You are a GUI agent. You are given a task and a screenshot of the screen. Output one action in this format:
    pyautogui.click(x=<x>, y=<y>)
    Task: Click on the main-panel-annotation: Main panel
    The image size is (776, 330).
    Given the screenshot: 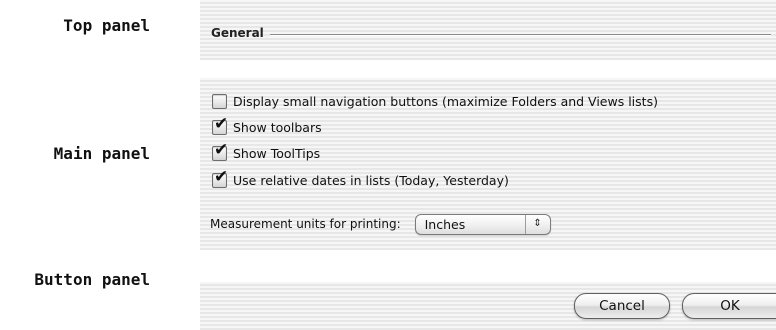 What is the action you would take?
    pyautogui.click(x=101, y=153)
    